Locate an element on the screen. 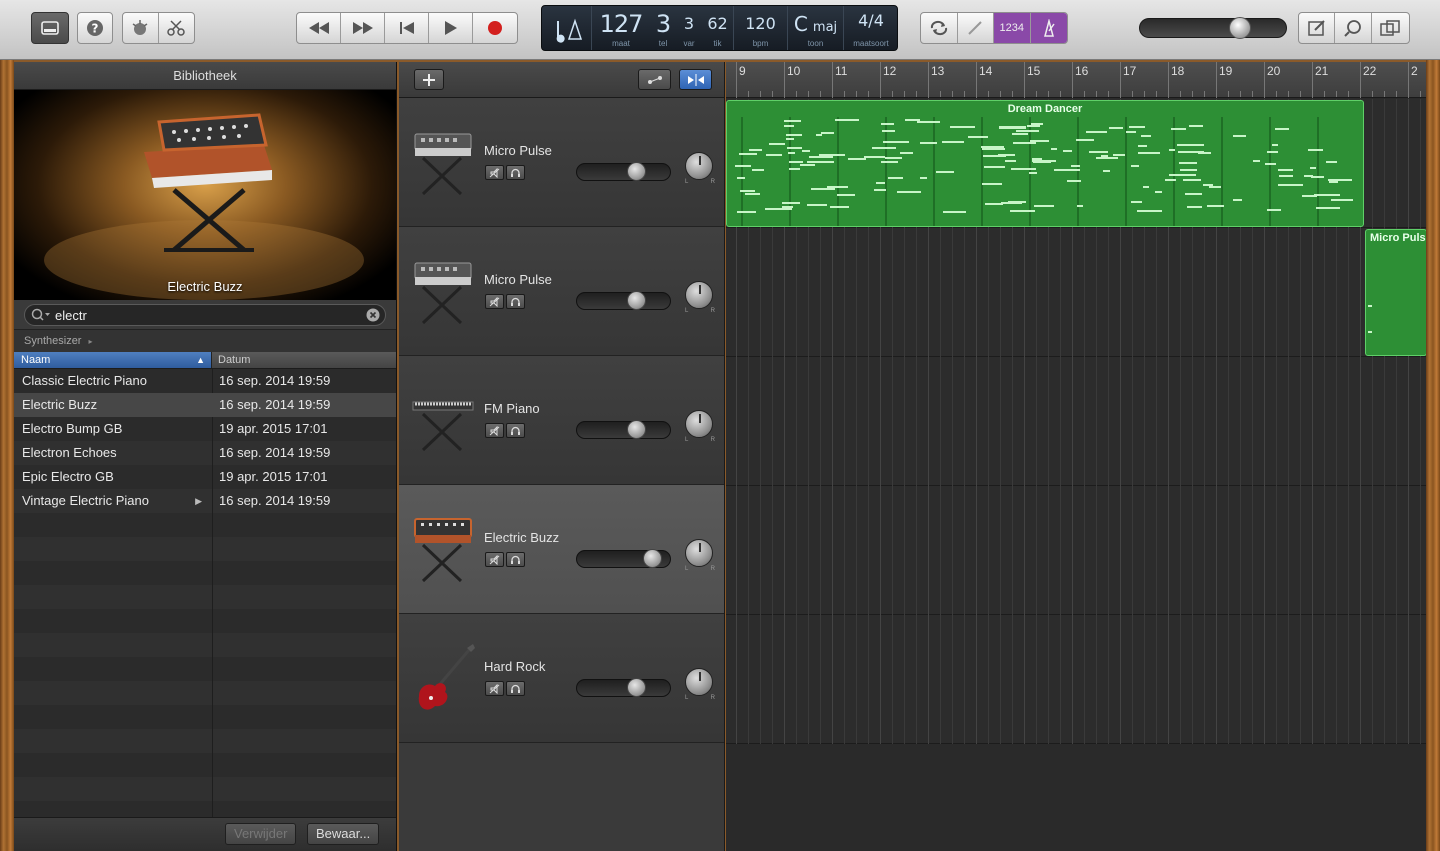 This screenshot has height=851, width=1440. media-browser-button is located at coordinates (1390, 28).